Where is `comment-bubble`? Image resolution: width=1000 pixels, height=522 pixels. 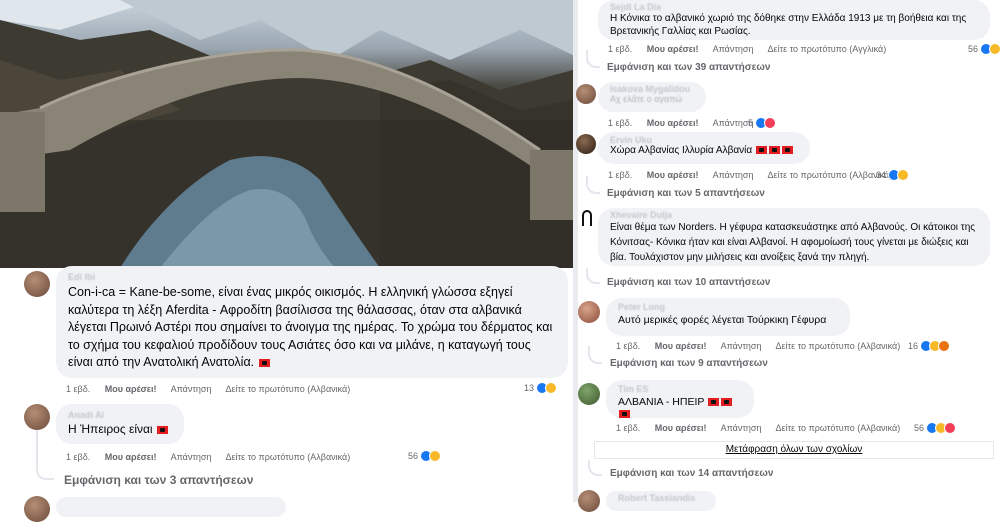
comment-bubble is located at coordinates (171, 507).